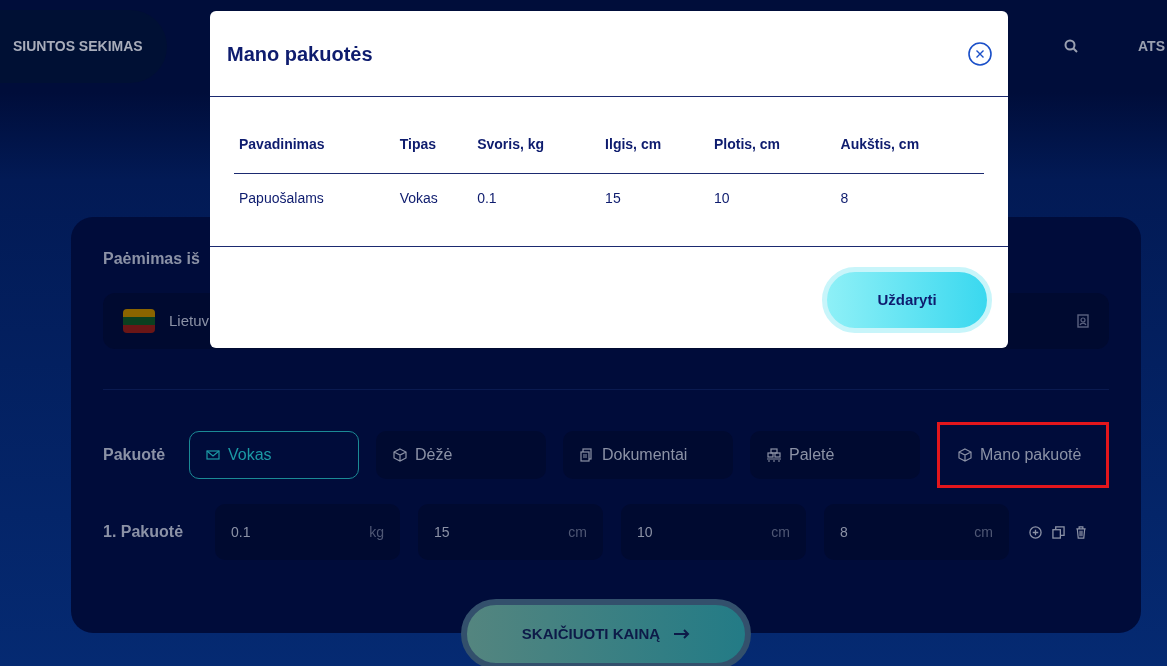 The width and height of the screenshot is (1167, 666). Describe the element at coordinates (213, 455) in the screenshot. I see `envelope-icon` at that location.